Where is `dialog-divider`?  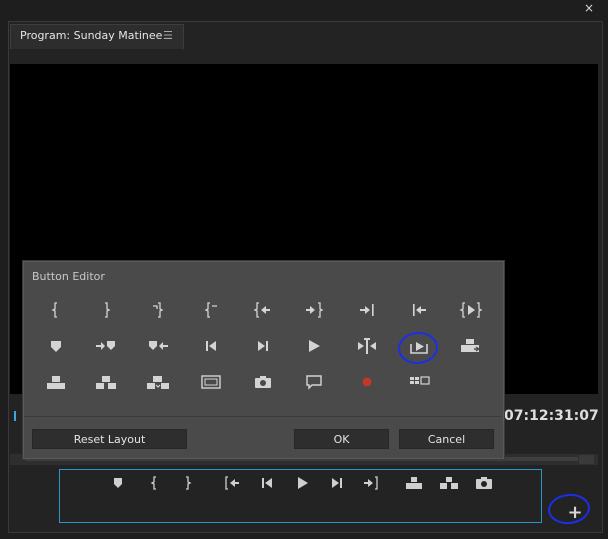 dialog-divider is located at coordinates (262, 416).